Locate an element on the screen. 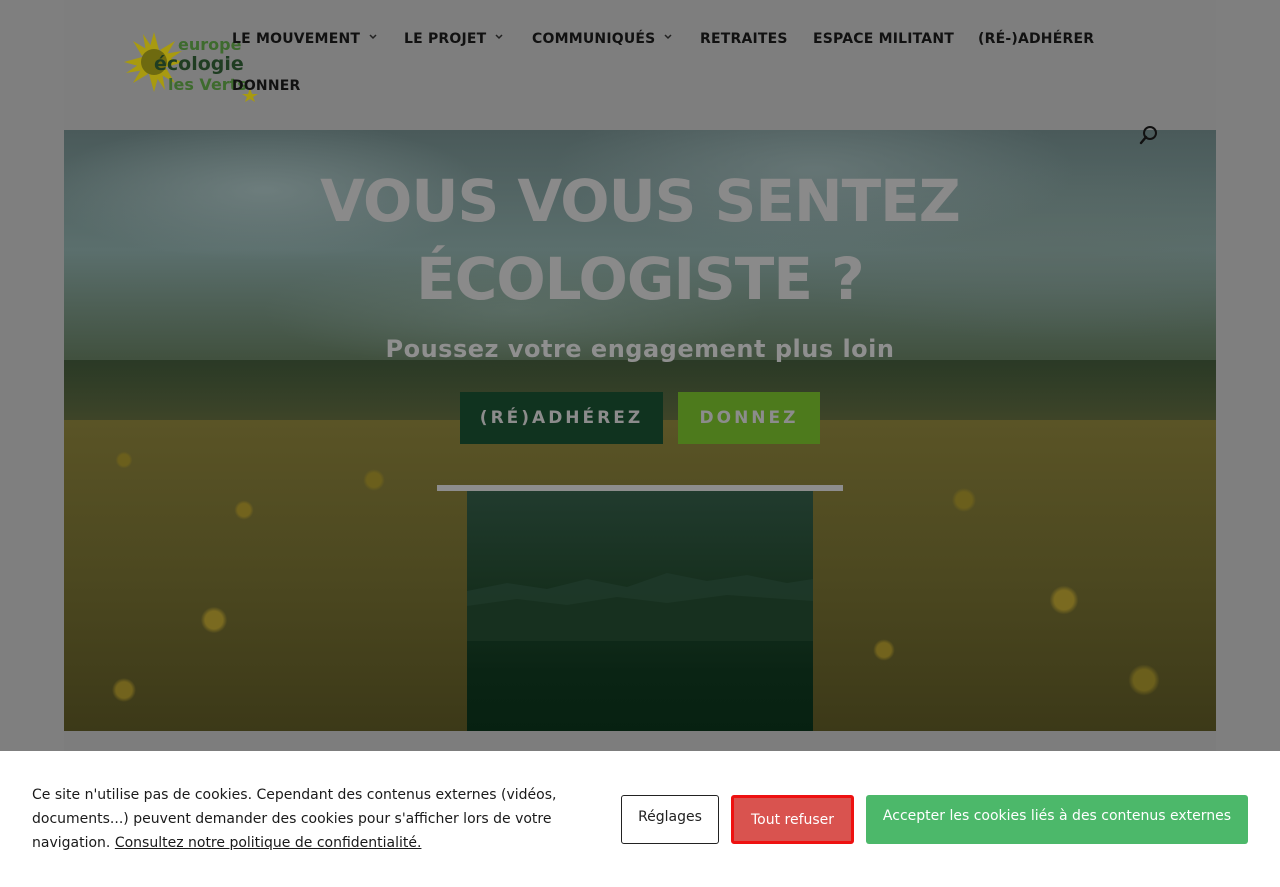  nav-communiques: COMMUNIQUÉS is located at coordinates (602, 39).